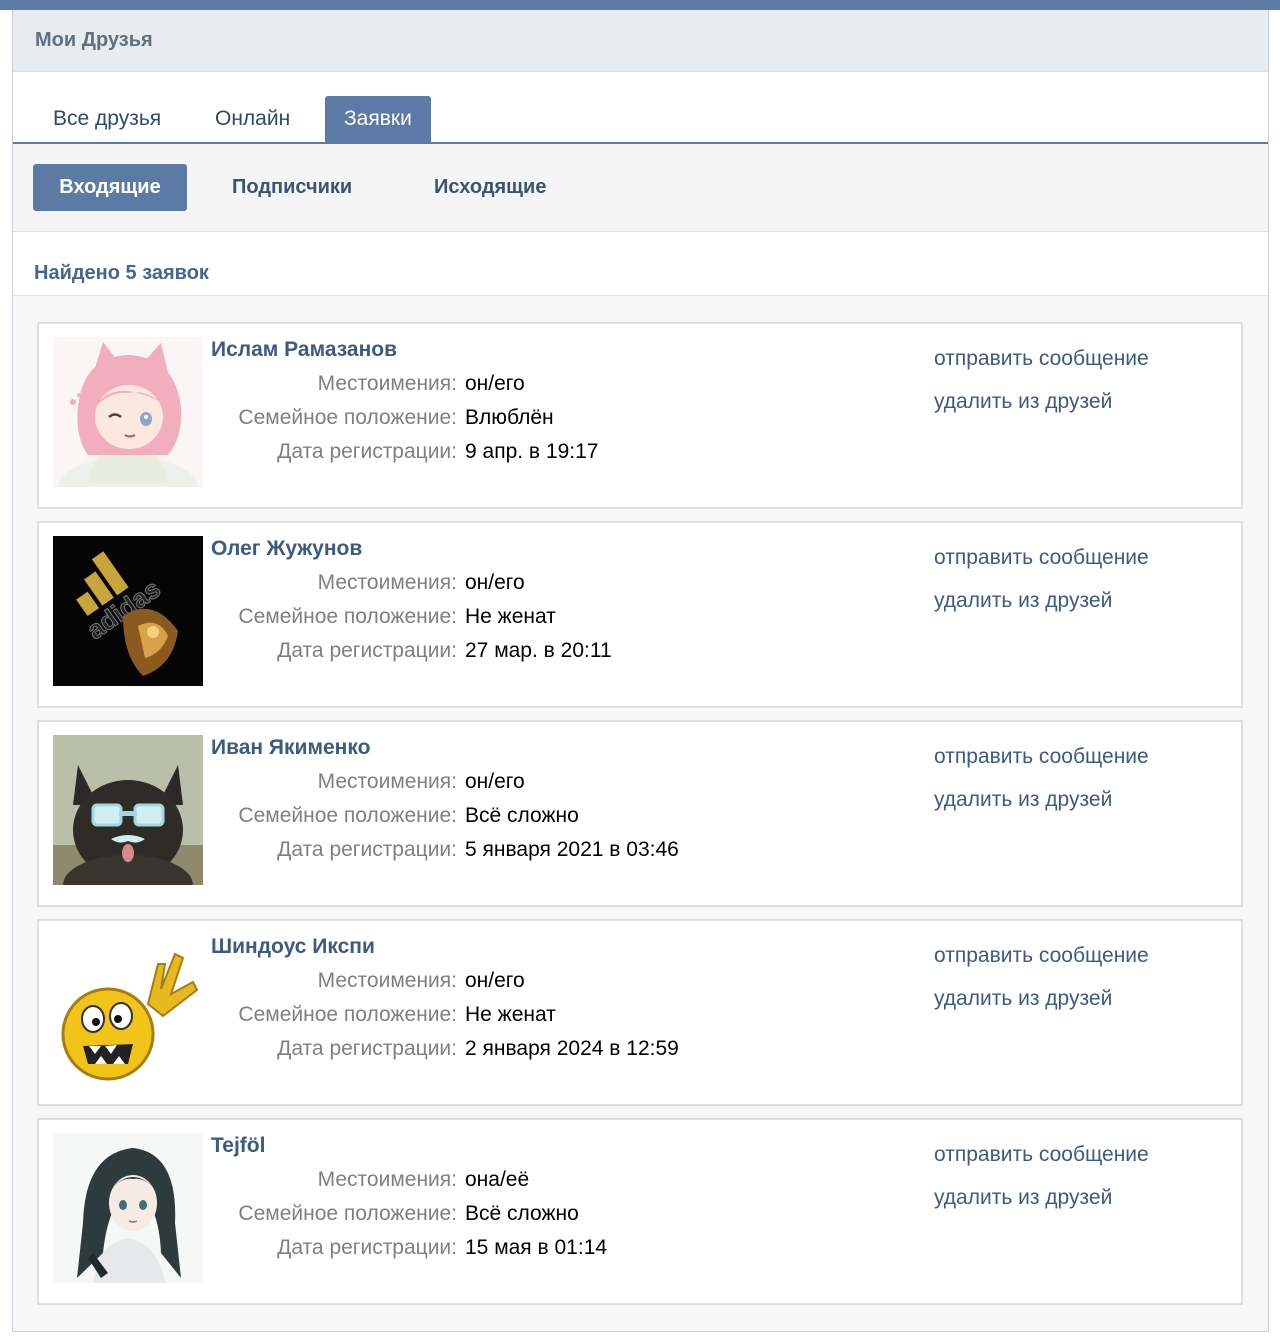  I want to click on subtab-subscribers: Подписчики, so click(292, 187).